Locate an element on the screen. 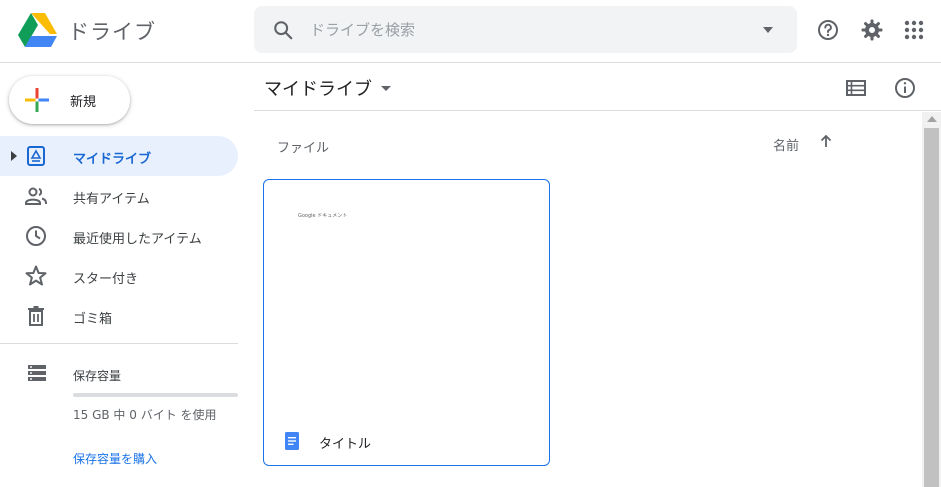  search-input is located at coordinates (530, 29).